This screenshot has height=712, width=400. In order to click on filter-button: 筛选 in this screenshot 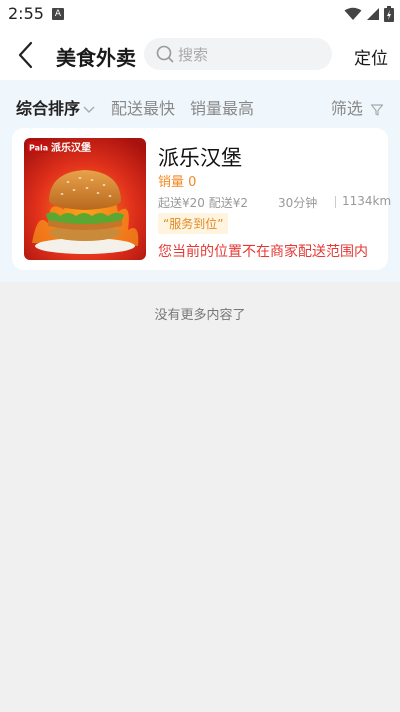, I will do `click(357, 107)`.